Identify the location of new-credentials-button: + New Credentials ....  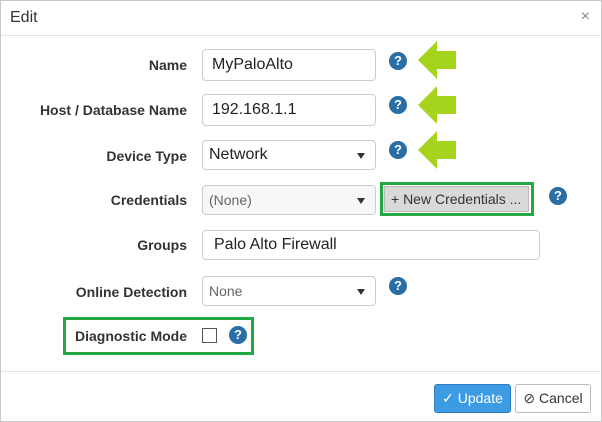
(456, 199).